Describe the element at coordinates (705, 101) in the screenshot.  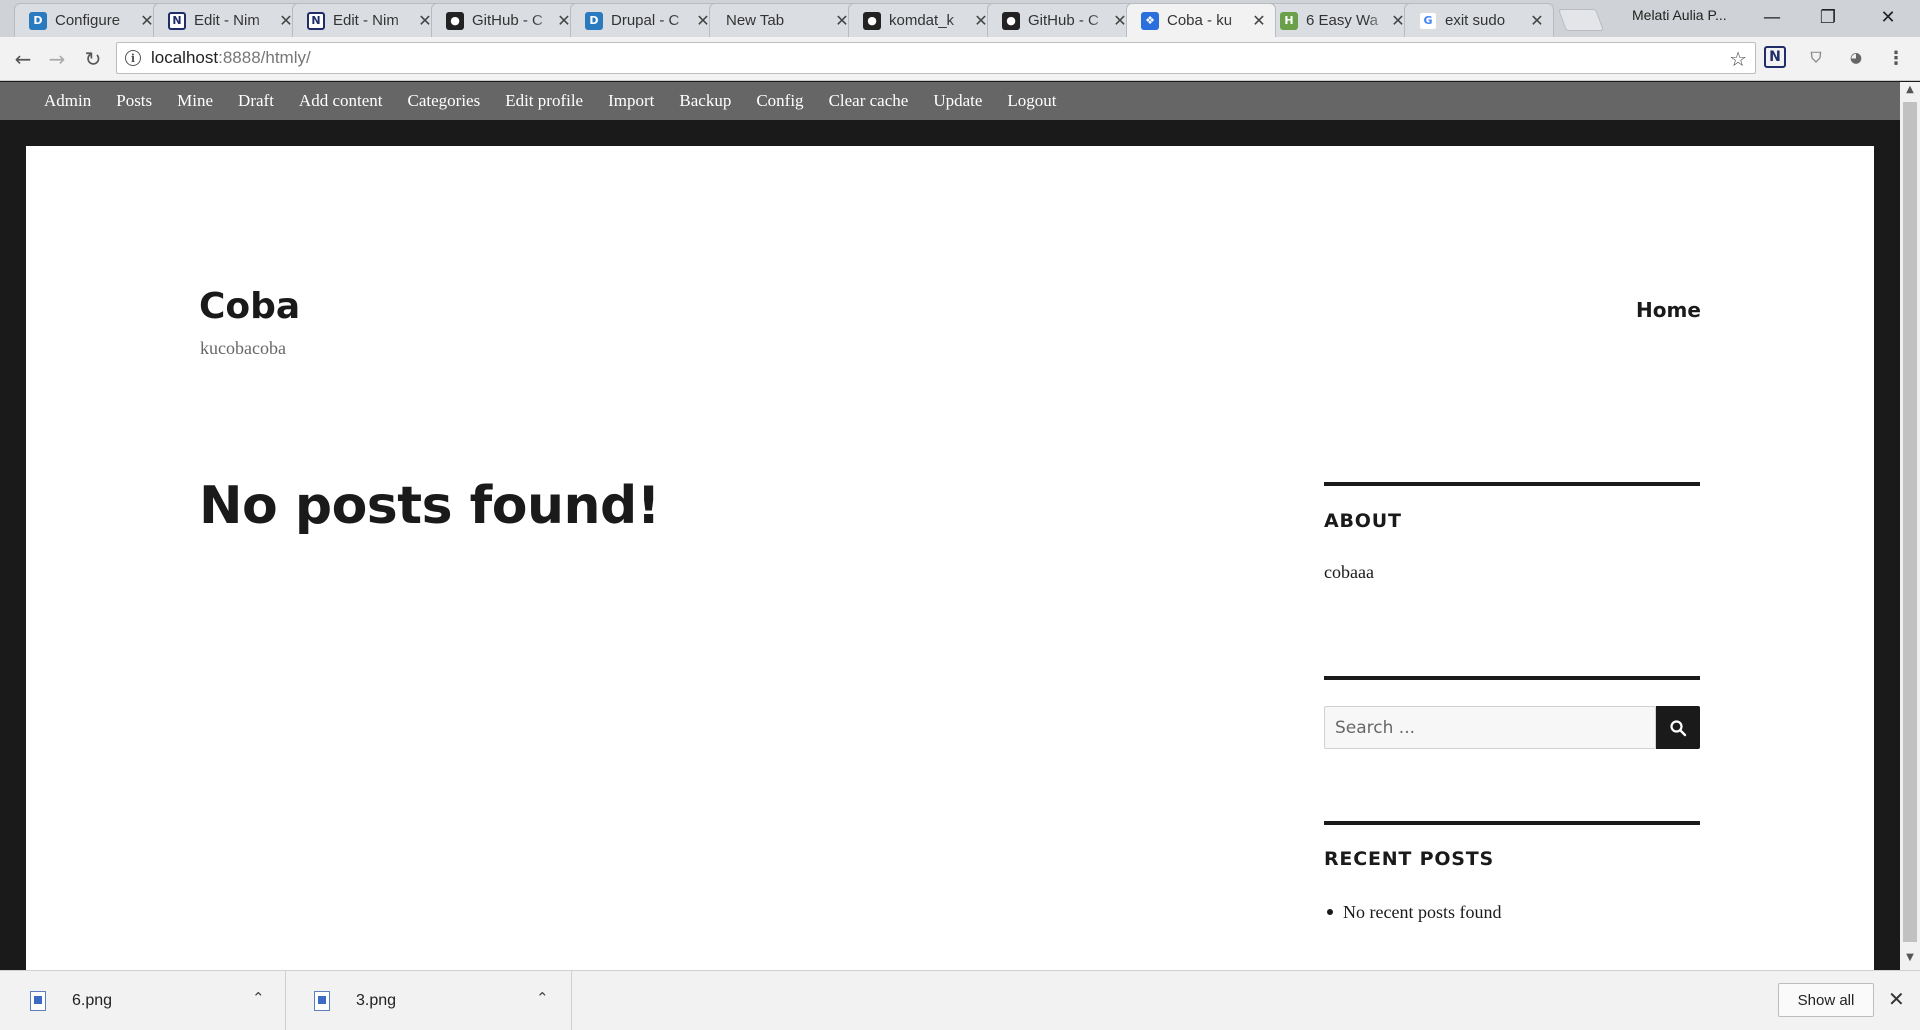
I see `backup-link: Backup` at that location.